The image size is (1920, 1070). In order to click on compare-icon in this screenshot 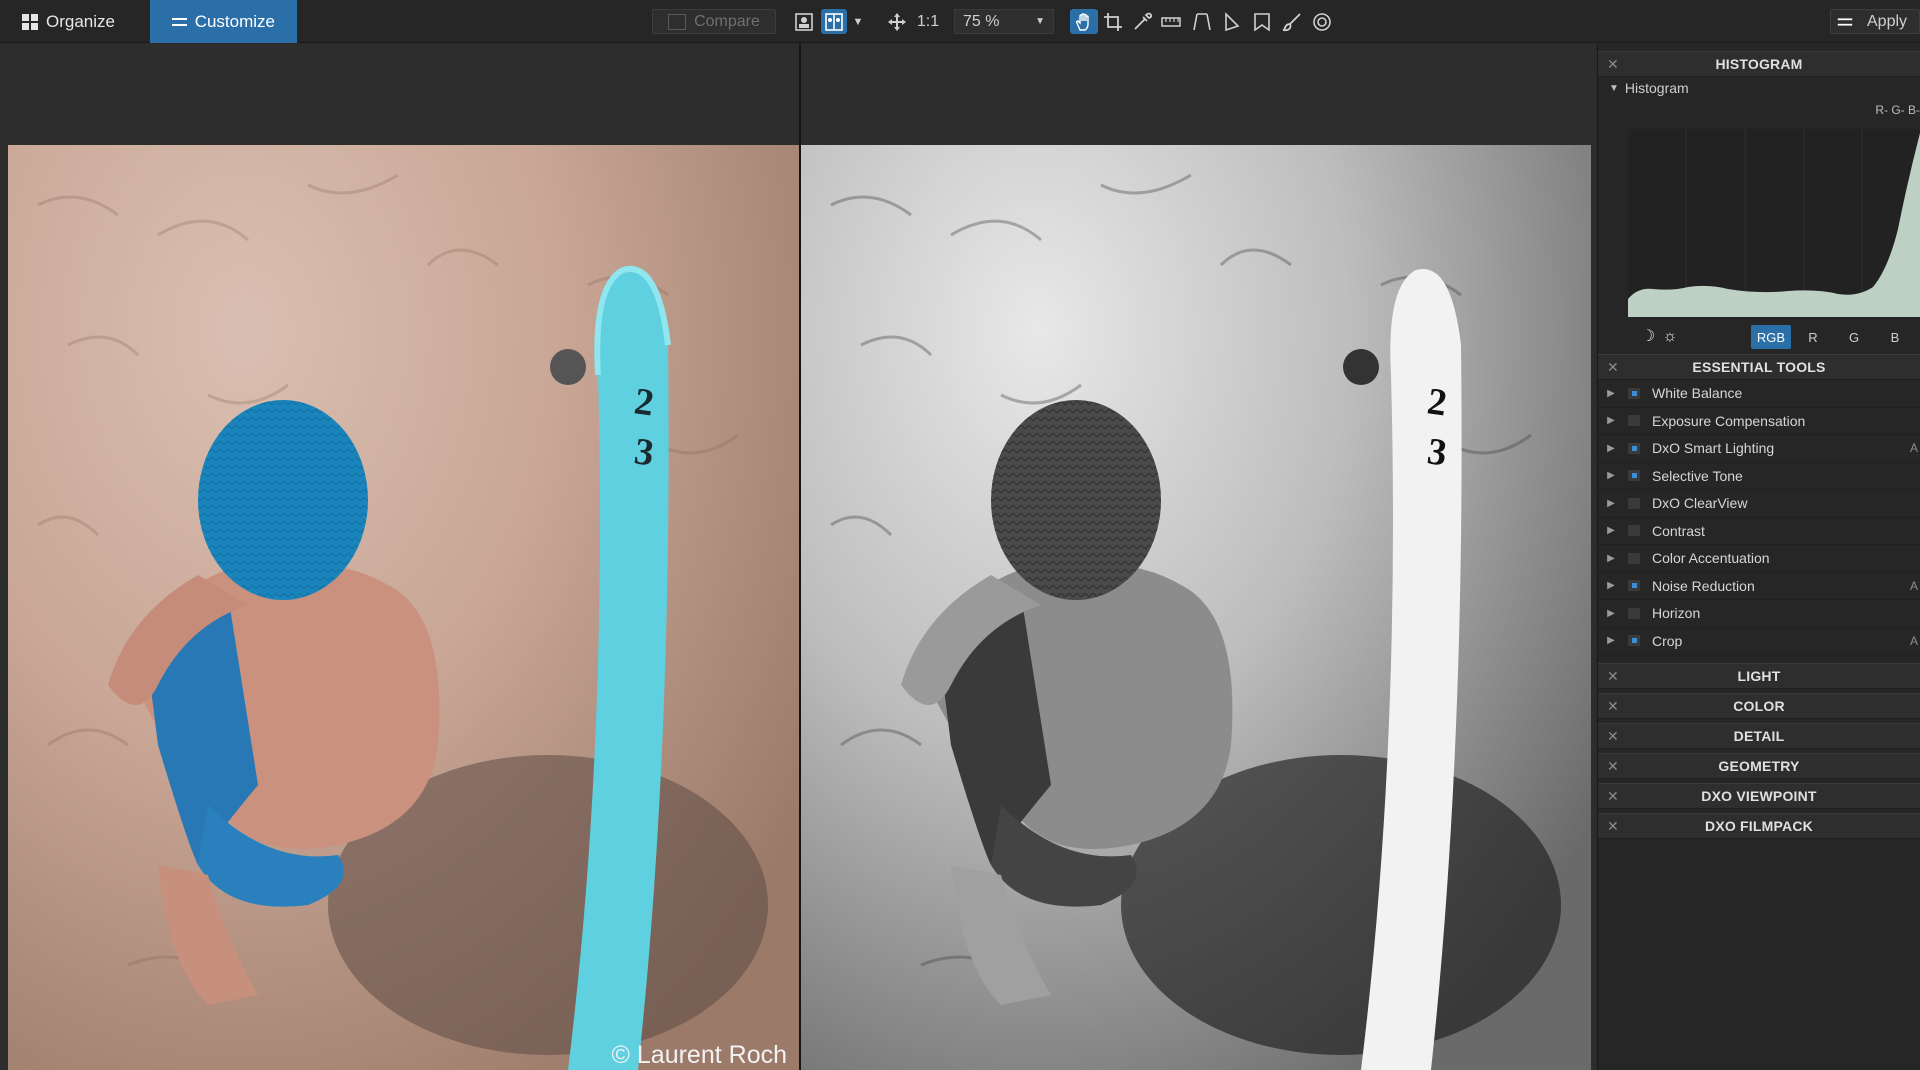, I will do `click(677, 21)`.